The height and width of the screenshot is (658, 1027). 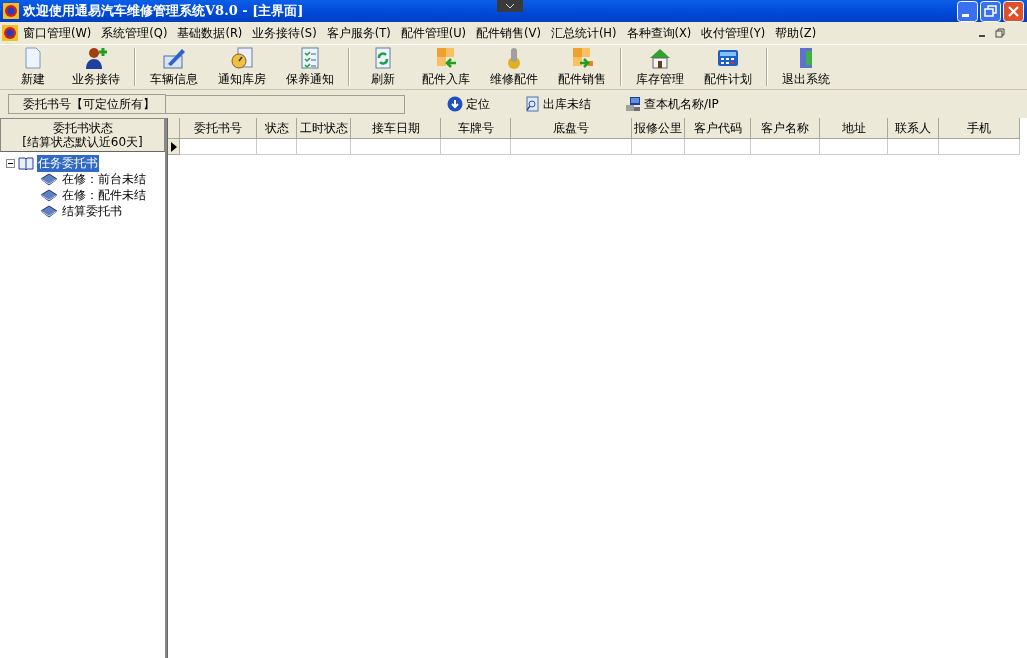 I want to click on menu-item: 帮助(Z), so click(x=796, y=33).